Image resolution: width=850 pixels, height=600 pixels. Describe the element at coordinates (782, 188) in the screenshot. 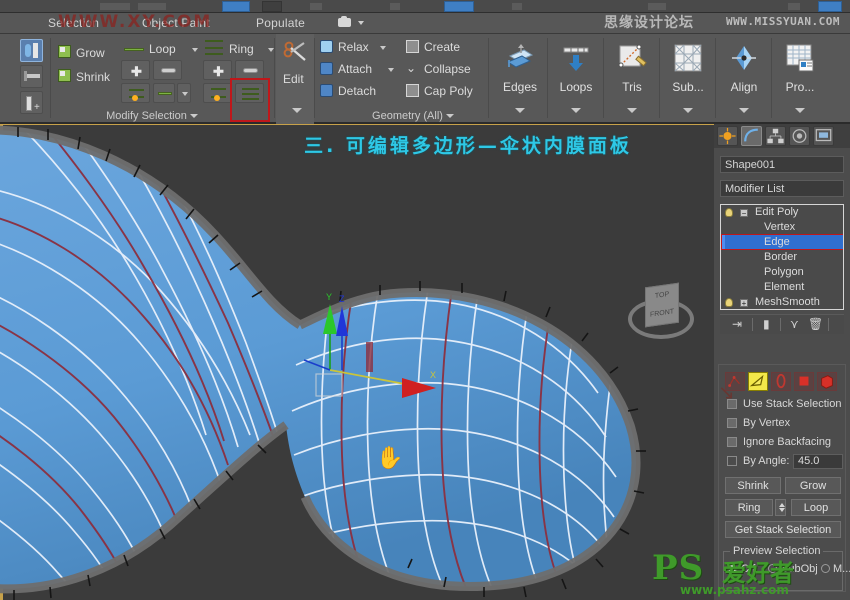

I see `modifier-list-dropdown: Modifier List` at that location.